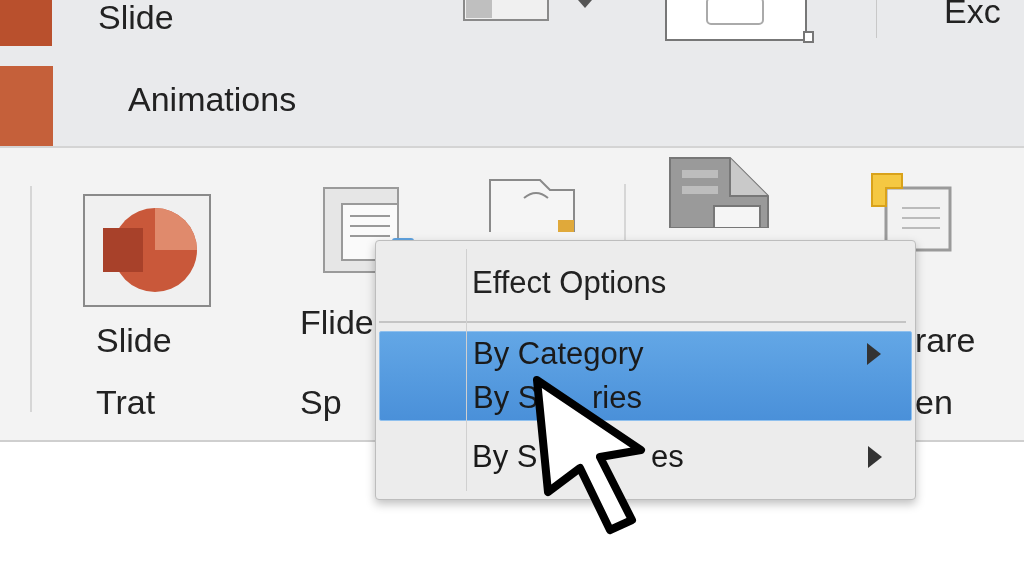 The width and height of the screenshot is (1024, 576). What do you see at coordinates (126, 402) in the screenshot?
I see `ribbon-label: Trat` at bounding box center [126, 402].